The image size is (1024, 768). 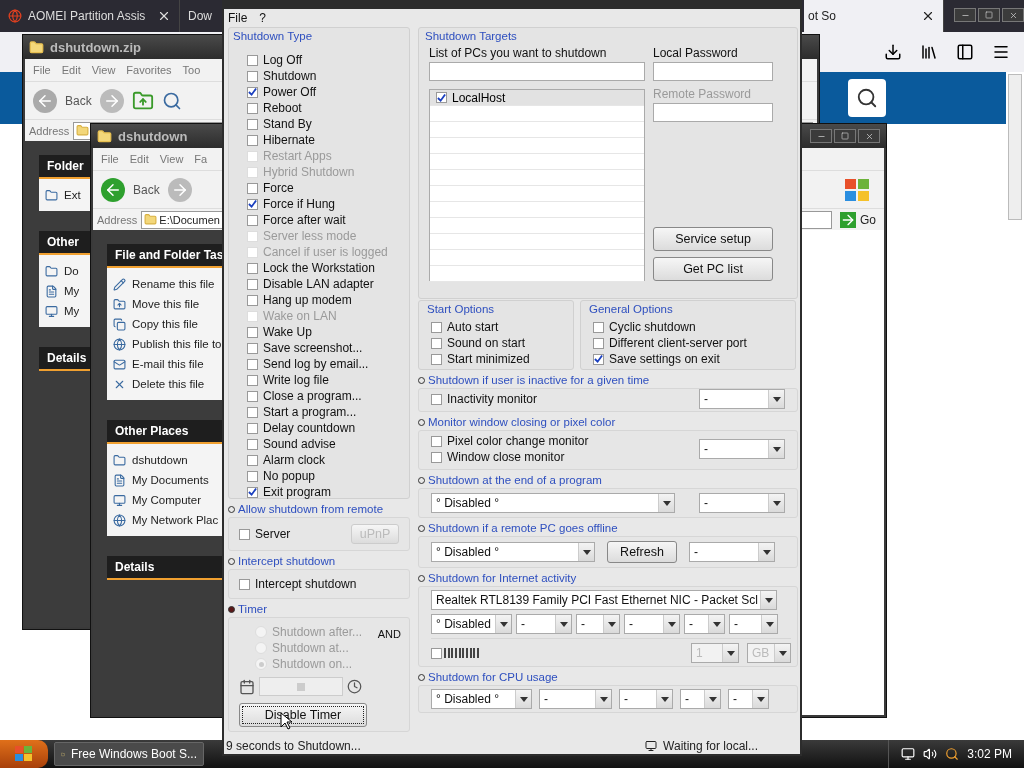 What do you see at coordinates (713, 239) in the screenshot?
I see `action-button: Service setup` at bounding box center [713, 239].